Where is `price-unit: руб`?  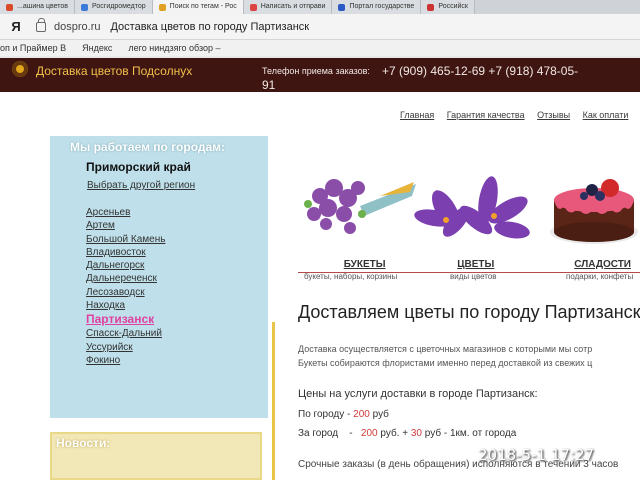 price-unit: руб is located at coordinates (380, 414).